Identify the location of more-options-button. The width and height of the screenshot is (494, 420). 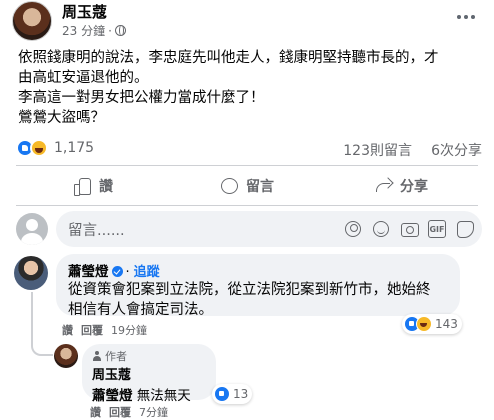
(466, 17).